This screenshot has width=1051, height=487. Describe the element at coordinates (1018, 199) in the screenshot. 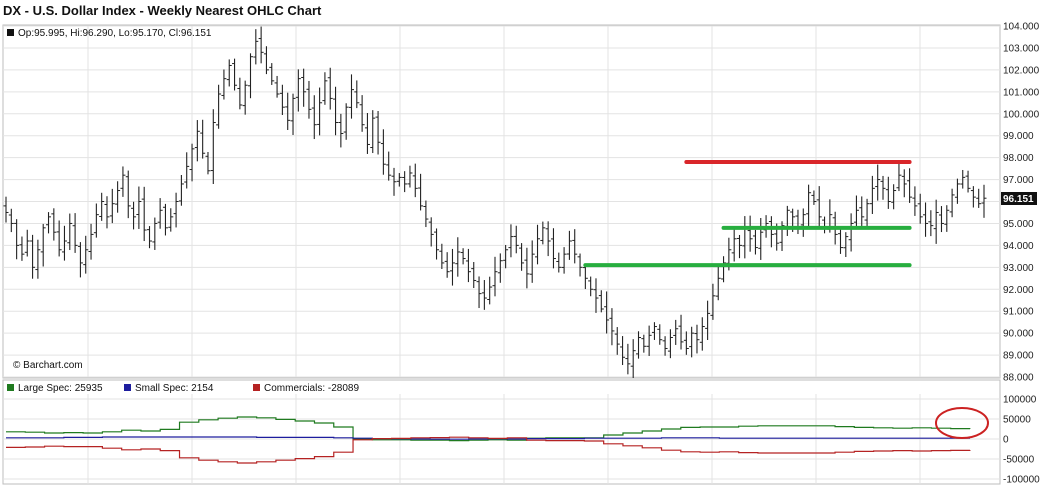

I see `last-price-tag: 96.151` at that location.